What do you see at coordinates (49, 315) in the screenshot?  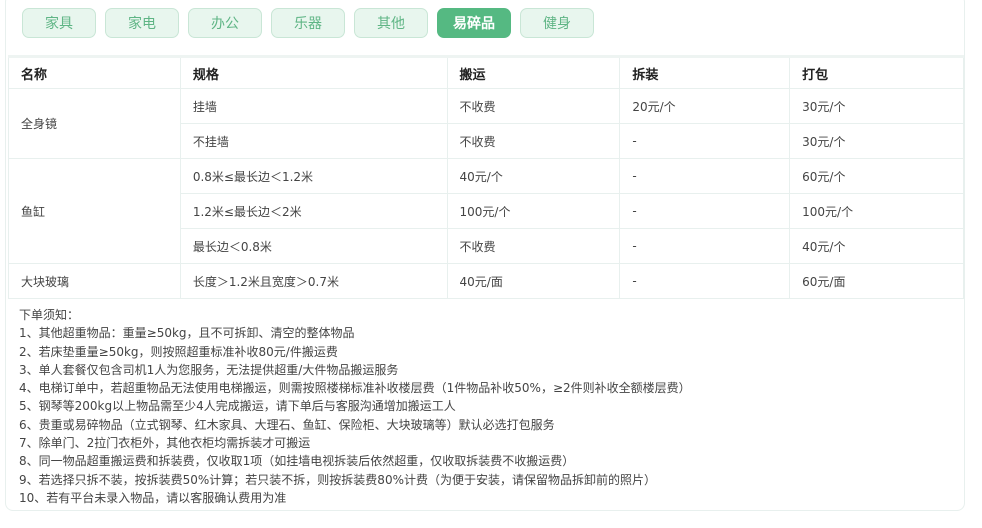 I see `notes-title: 下单须知：` at bounding box center [49, 315].